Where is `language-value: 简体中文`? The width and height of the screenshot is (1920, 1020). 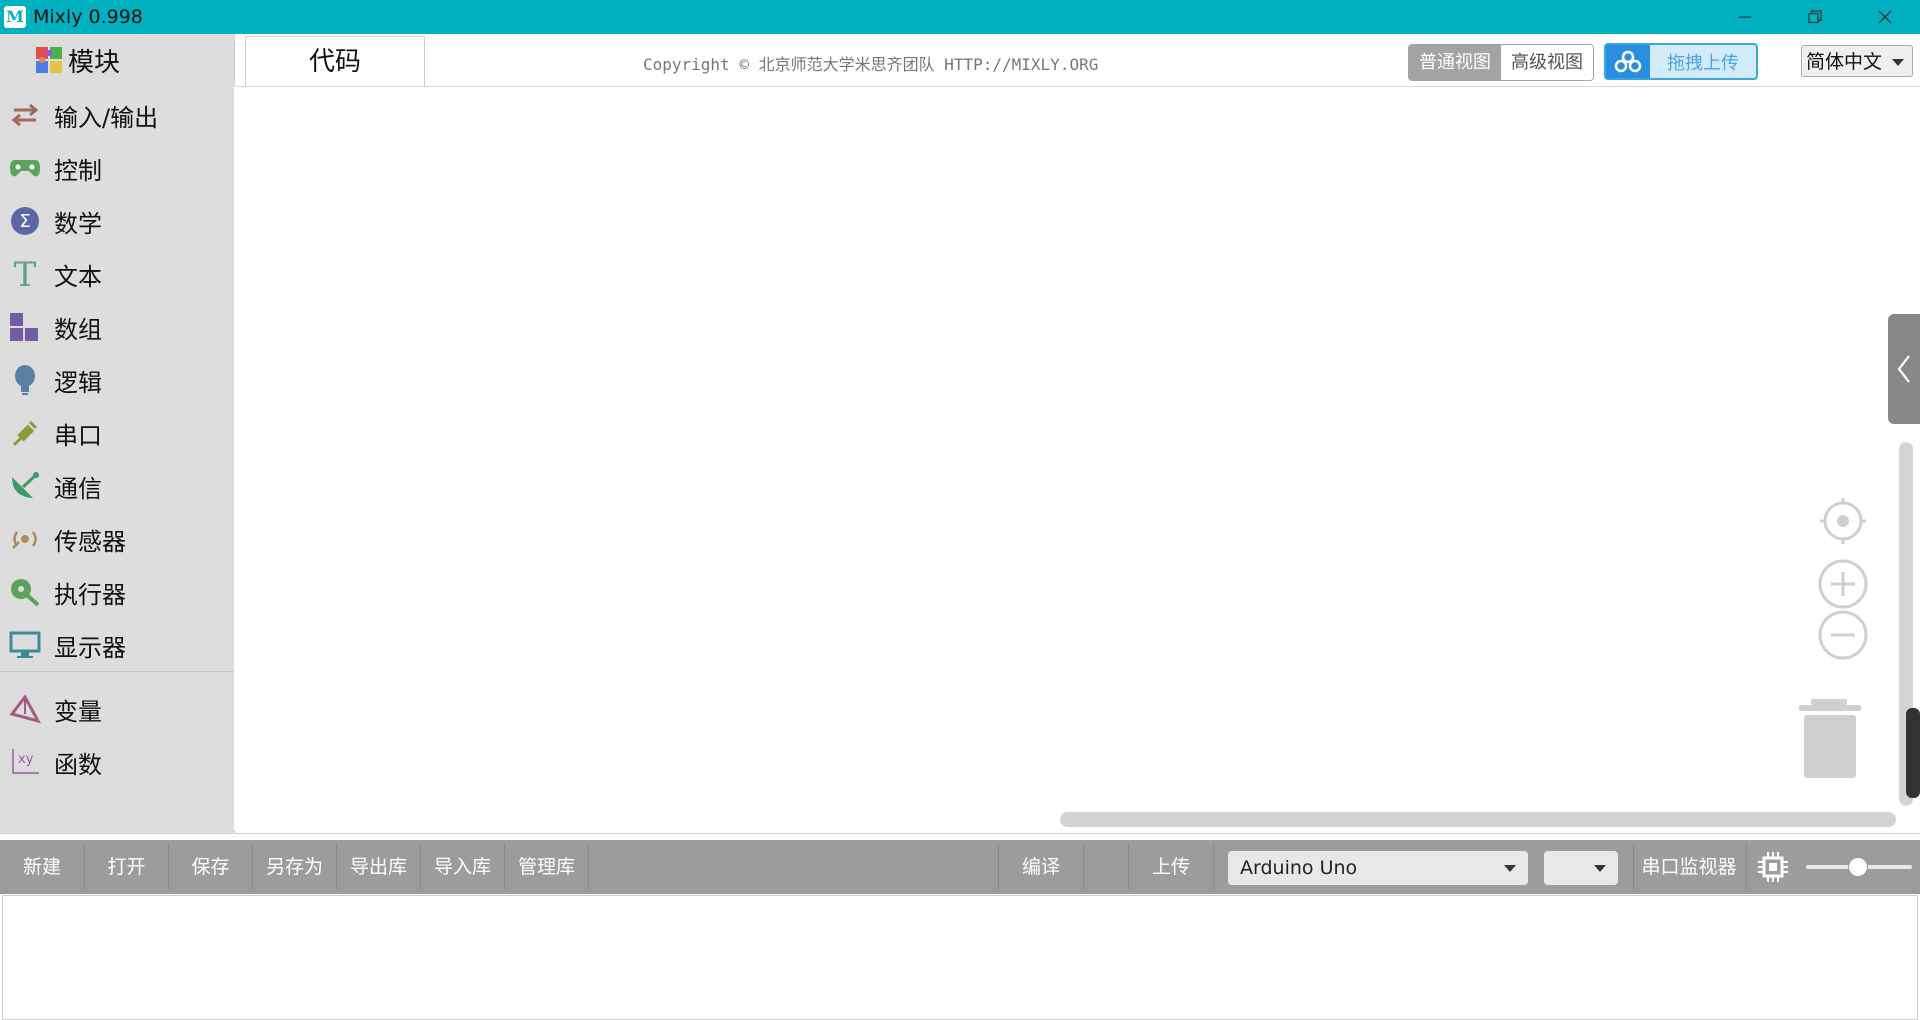 language-value: 简体中文 is located at coordinates (1844, 62).